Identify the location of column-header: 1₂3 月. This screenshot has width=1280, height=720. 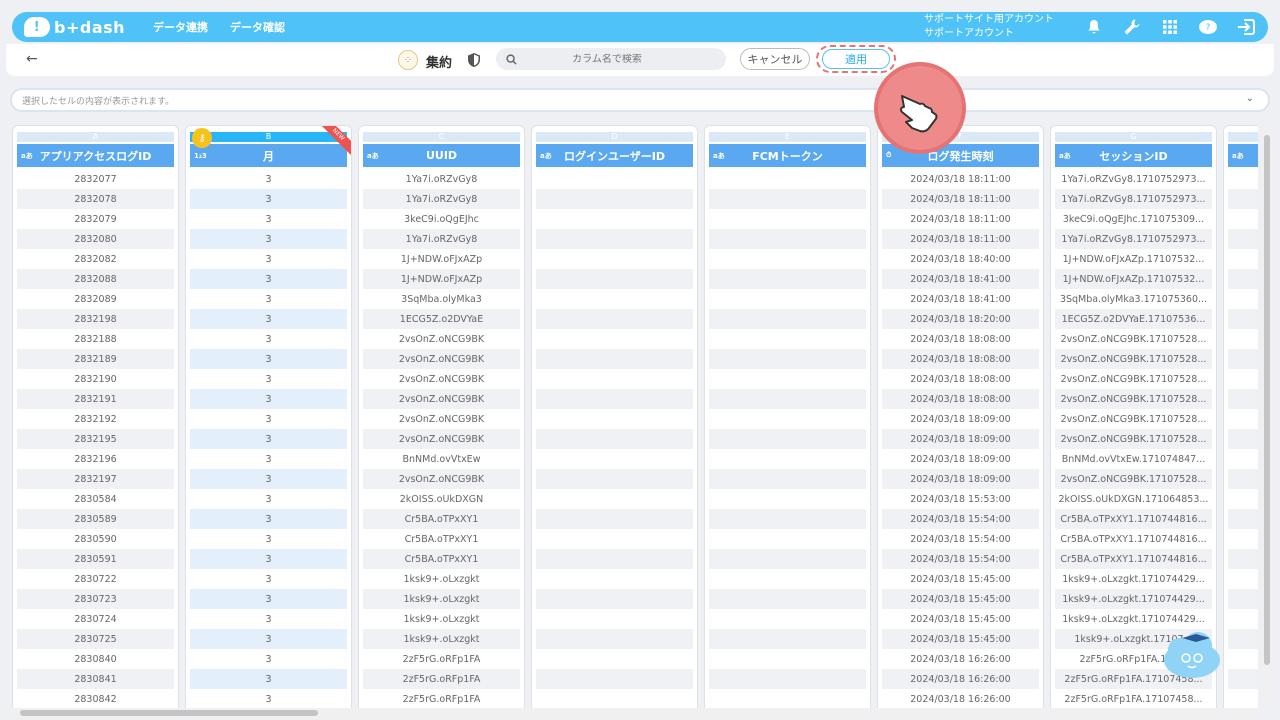
(268, 155).